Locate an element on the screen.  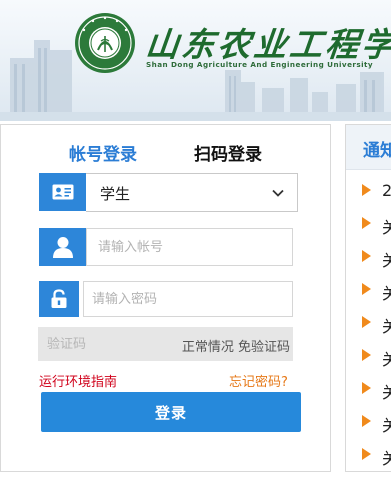
user-icon is located at coordinates (62, 247).